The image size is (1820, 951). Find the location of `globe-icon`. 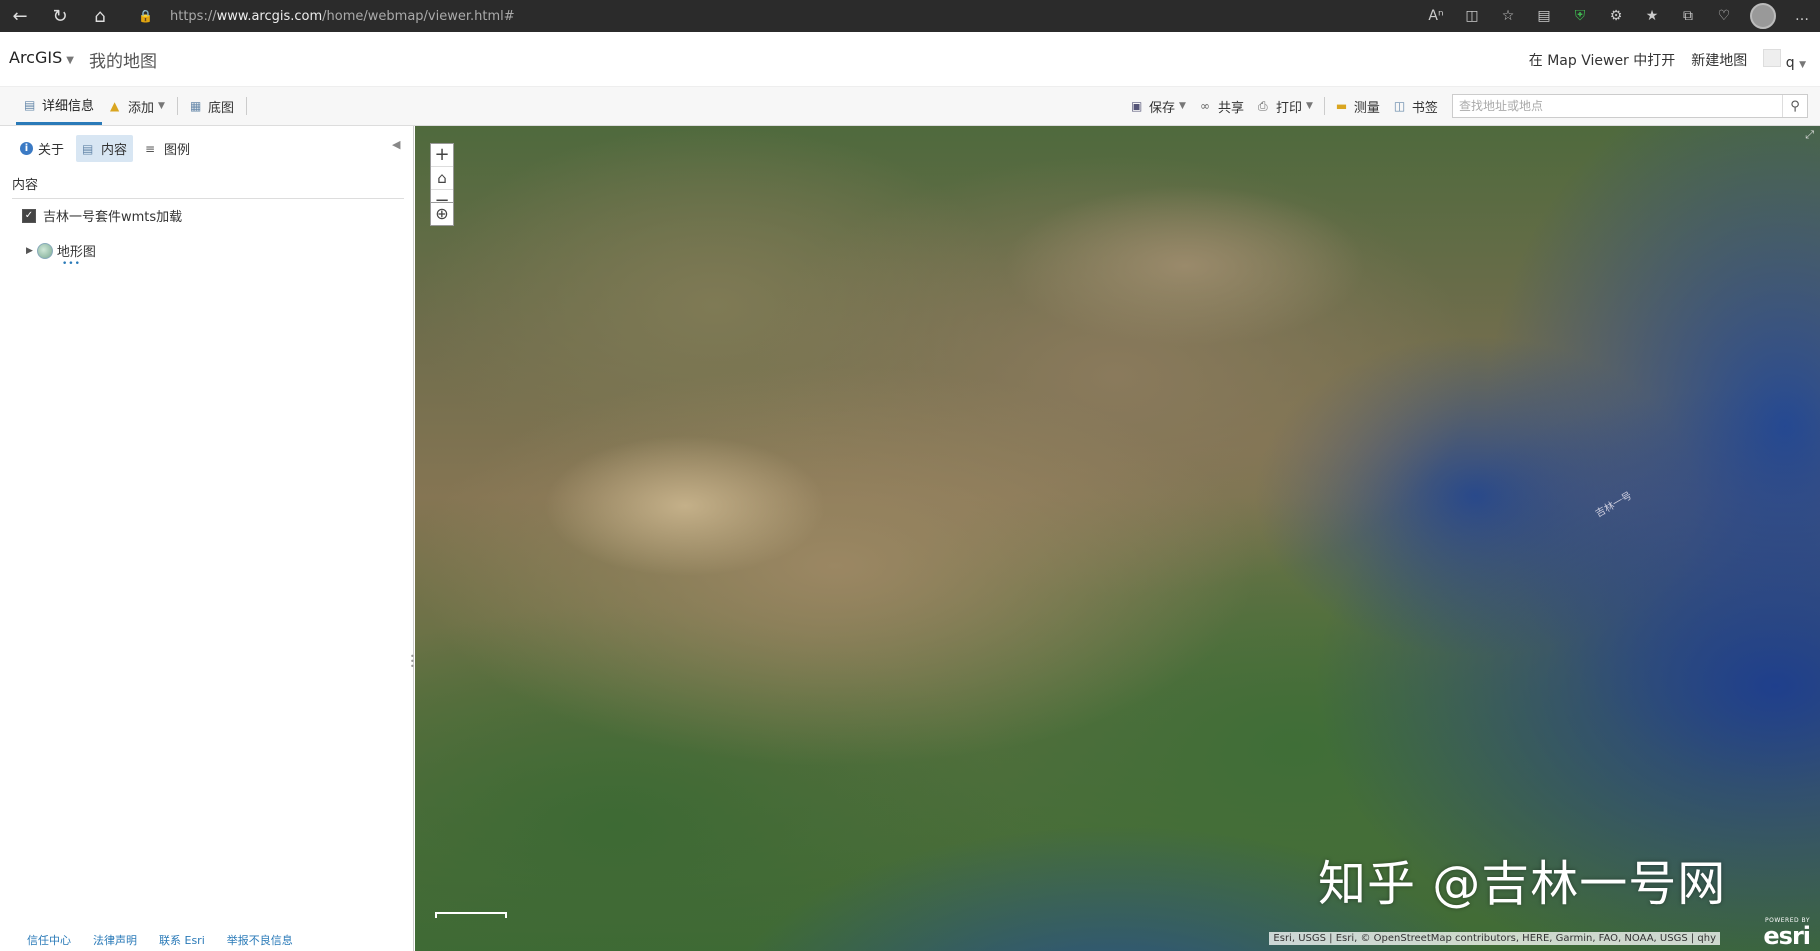

globe-icon is located at coordinates (44, 250).